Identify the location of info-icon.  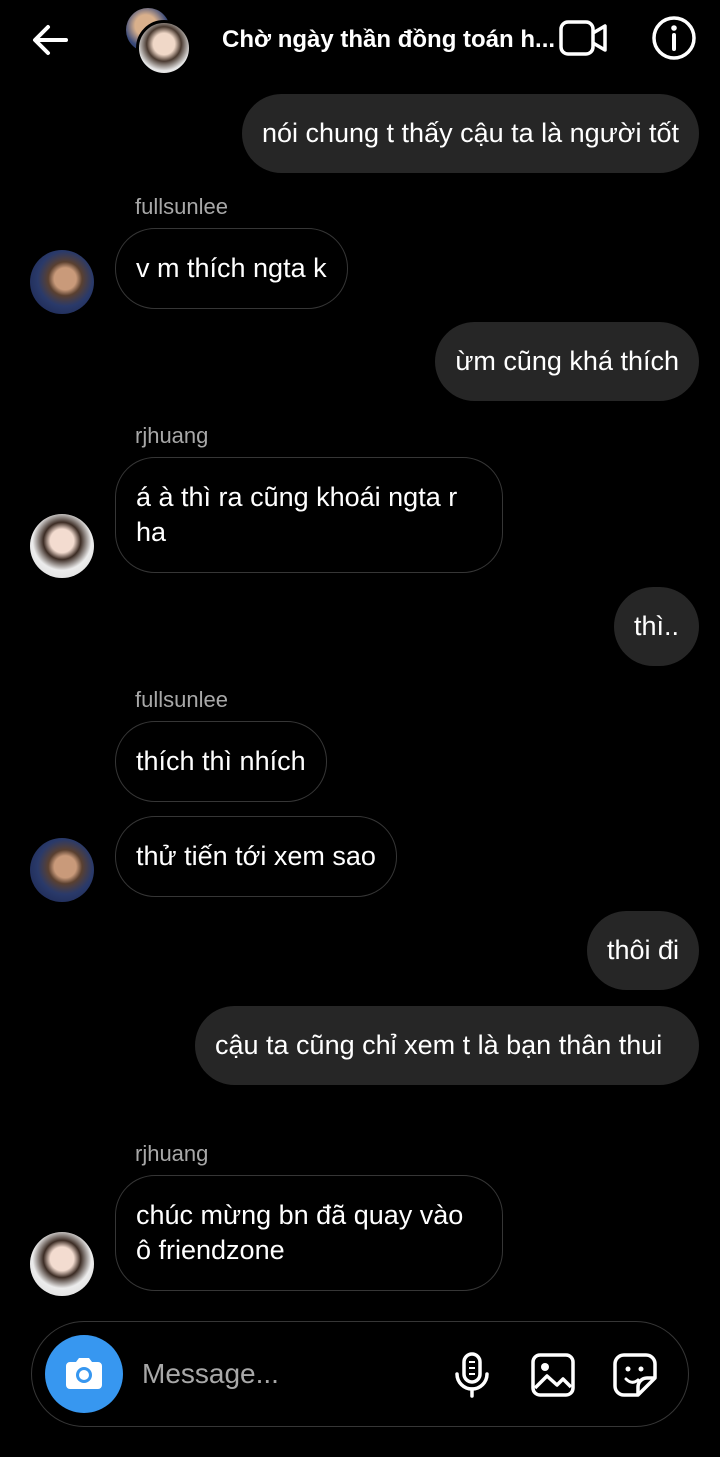
(674, 38).